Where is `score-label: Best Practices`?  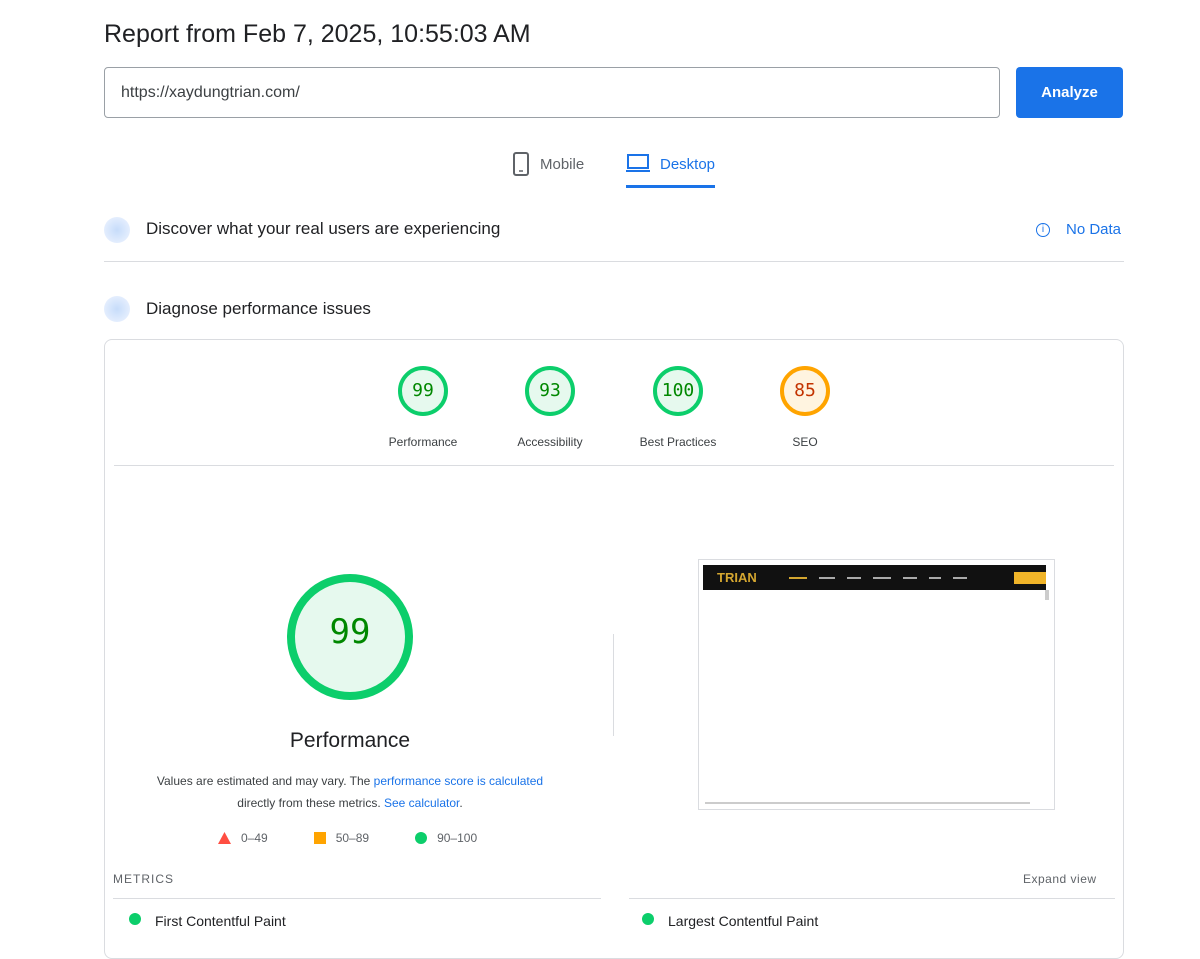 score-label: Best Practices is located at coordinates (678, 442).